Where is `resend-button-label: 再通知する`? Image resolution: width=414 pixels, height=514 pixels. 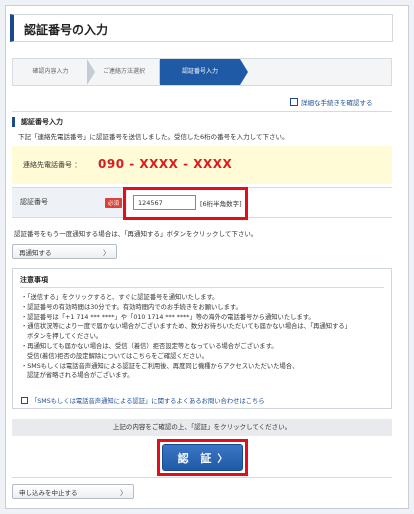 resend-button-label: 再通知する is located at coordinates (35, 252).